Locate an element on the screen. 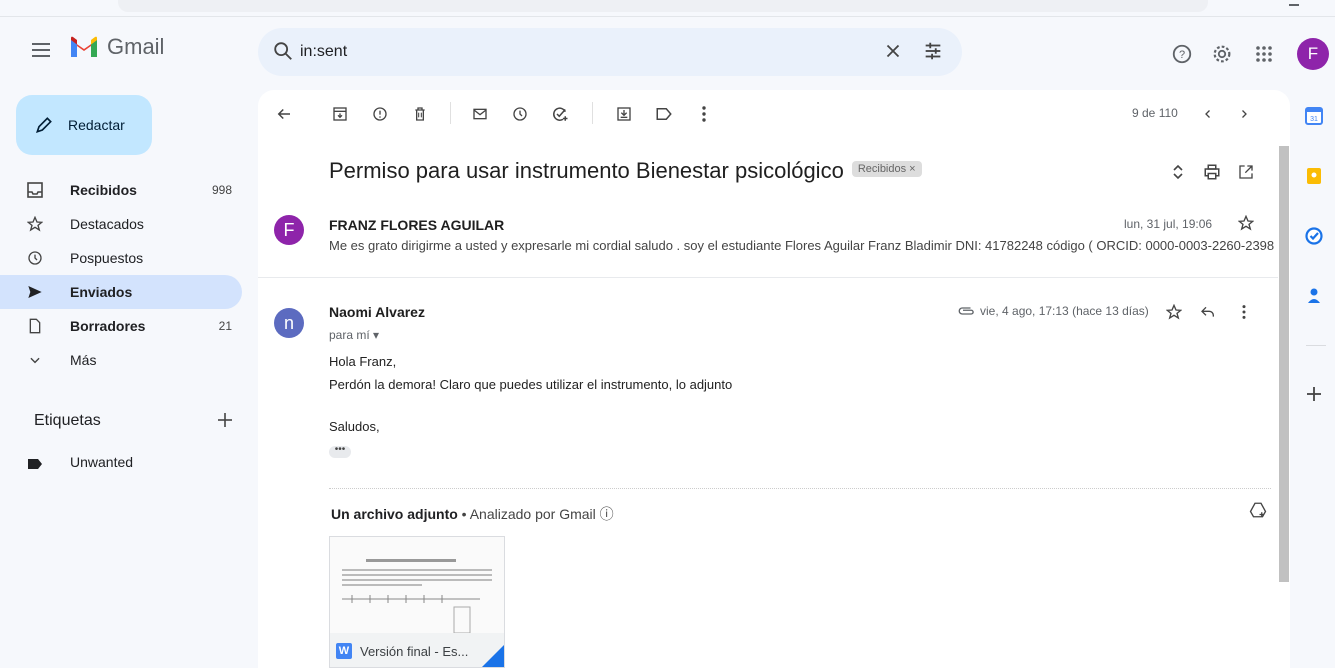 The height and width of the screenshot is (668, 1335). chevron-right-icon is located at coordinates (1244, 114).